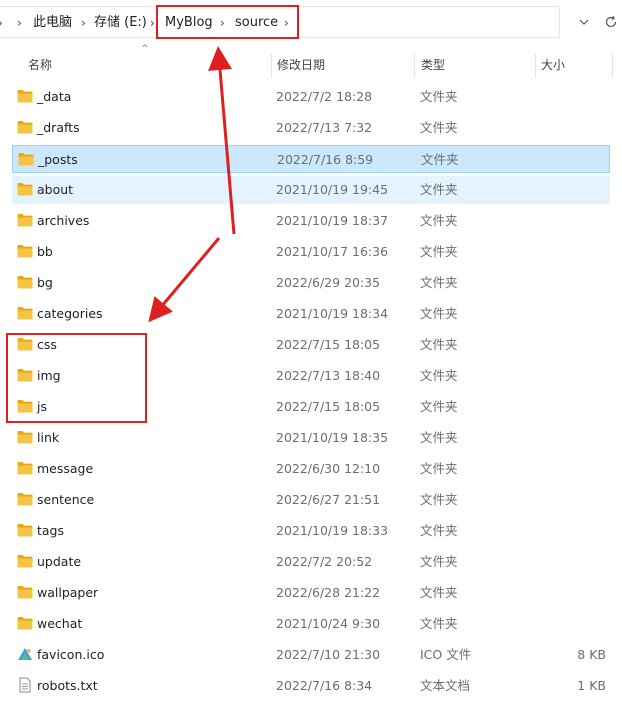 This screenshot has height=710, width=622. I want to click on file-name: wechat, so click(60, 623).